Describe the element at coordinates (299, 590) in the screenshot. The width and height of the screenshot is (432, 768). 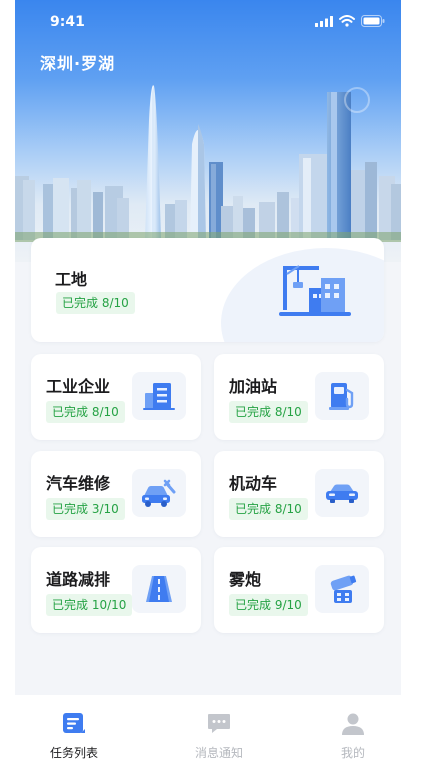
I see `task-card-fog-cannon: 雾炮 已完成 9/10` at that location.